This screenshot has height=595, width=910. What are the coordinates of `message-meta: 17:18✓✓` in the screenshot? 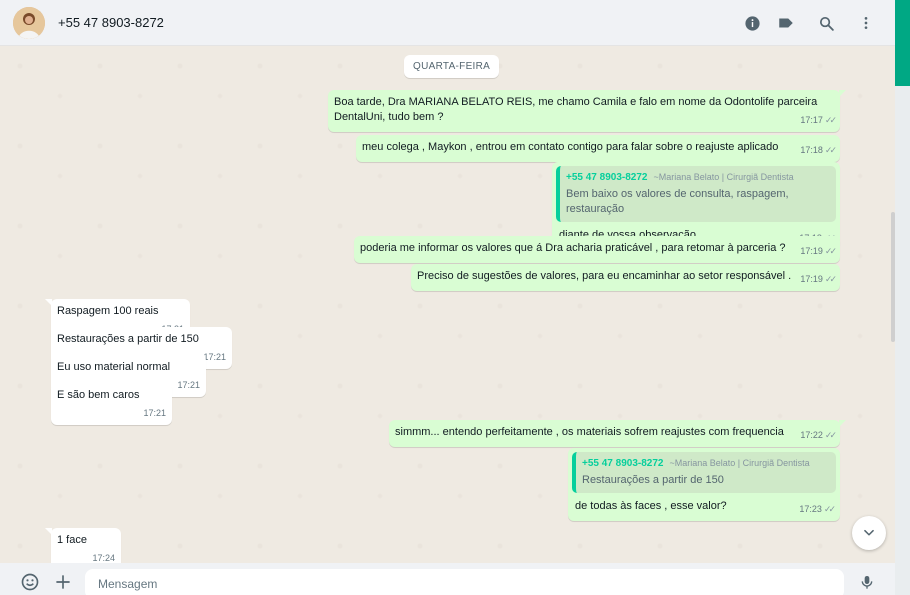 It's located at (818, 150).